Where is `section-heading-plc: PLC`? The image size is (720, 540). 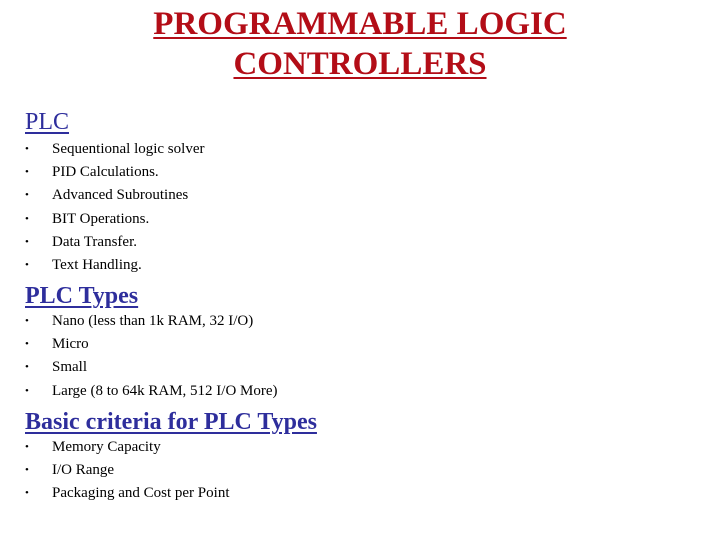 section-heading-plc: PLC is located at coordinates (47, 122).